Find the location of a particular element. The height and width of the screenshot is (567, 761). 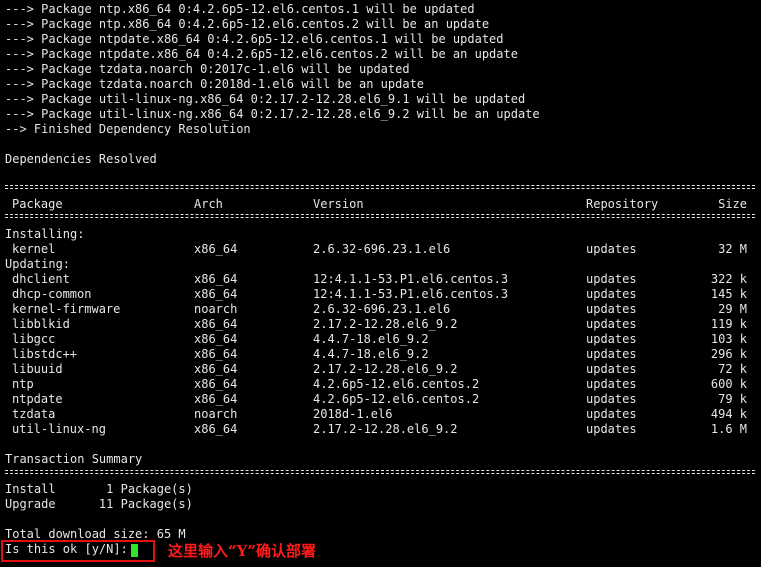

package-name: tzdata is located at coordinates (34, 414).